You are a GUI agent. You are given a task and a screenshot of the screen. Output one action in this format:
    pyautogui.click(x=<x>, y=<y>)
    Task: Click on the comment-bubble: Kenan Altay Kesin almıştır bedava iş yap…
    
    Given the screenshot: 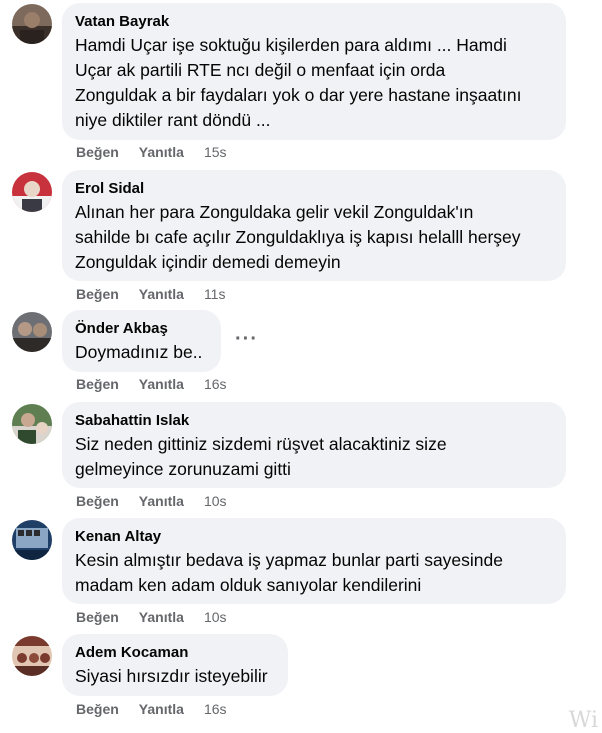 What is the action you would take?
    pyautogui.click(x=314, y=561)
    